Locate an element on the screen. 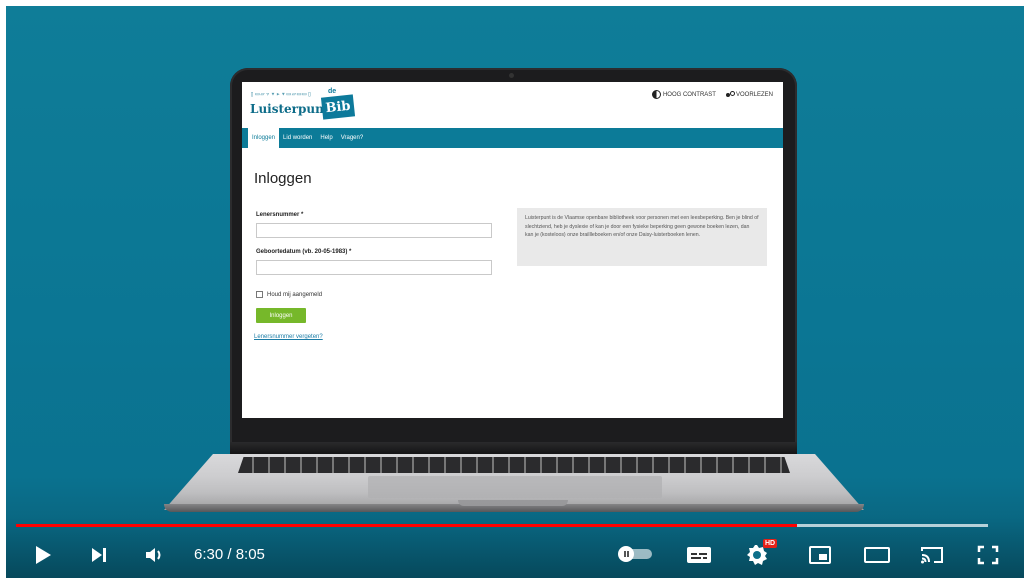 The height and width of the screenshot is (578, 1024). next-button is located at coordinates (99, 555).